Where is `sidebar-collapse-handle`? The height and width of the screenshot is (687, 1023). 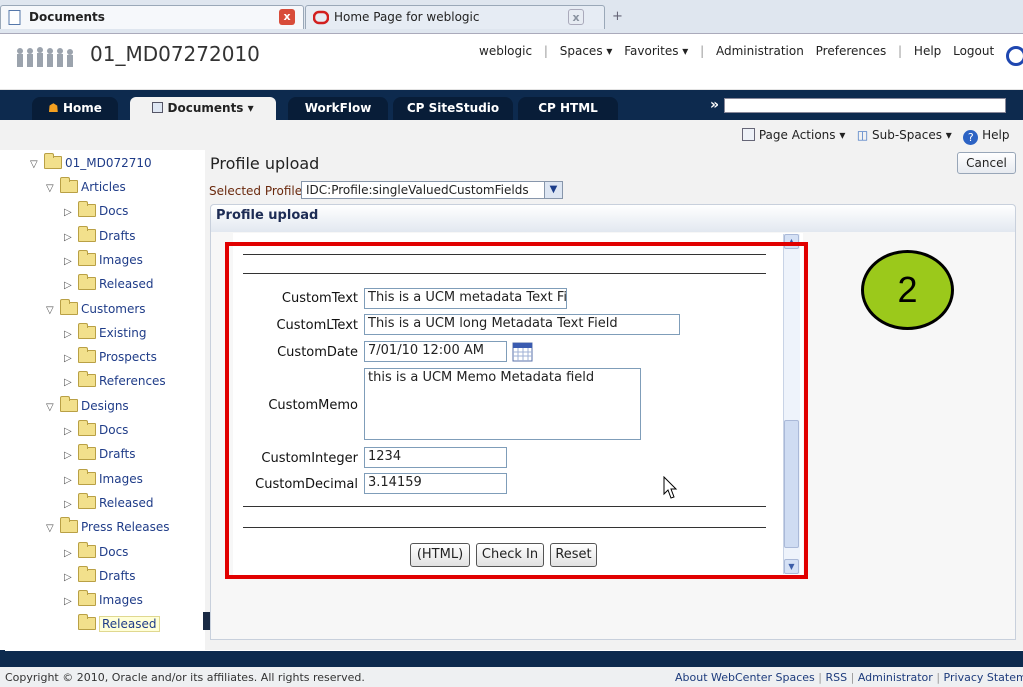
sidebar-collapse-handle is located at coordinates (206, 621).